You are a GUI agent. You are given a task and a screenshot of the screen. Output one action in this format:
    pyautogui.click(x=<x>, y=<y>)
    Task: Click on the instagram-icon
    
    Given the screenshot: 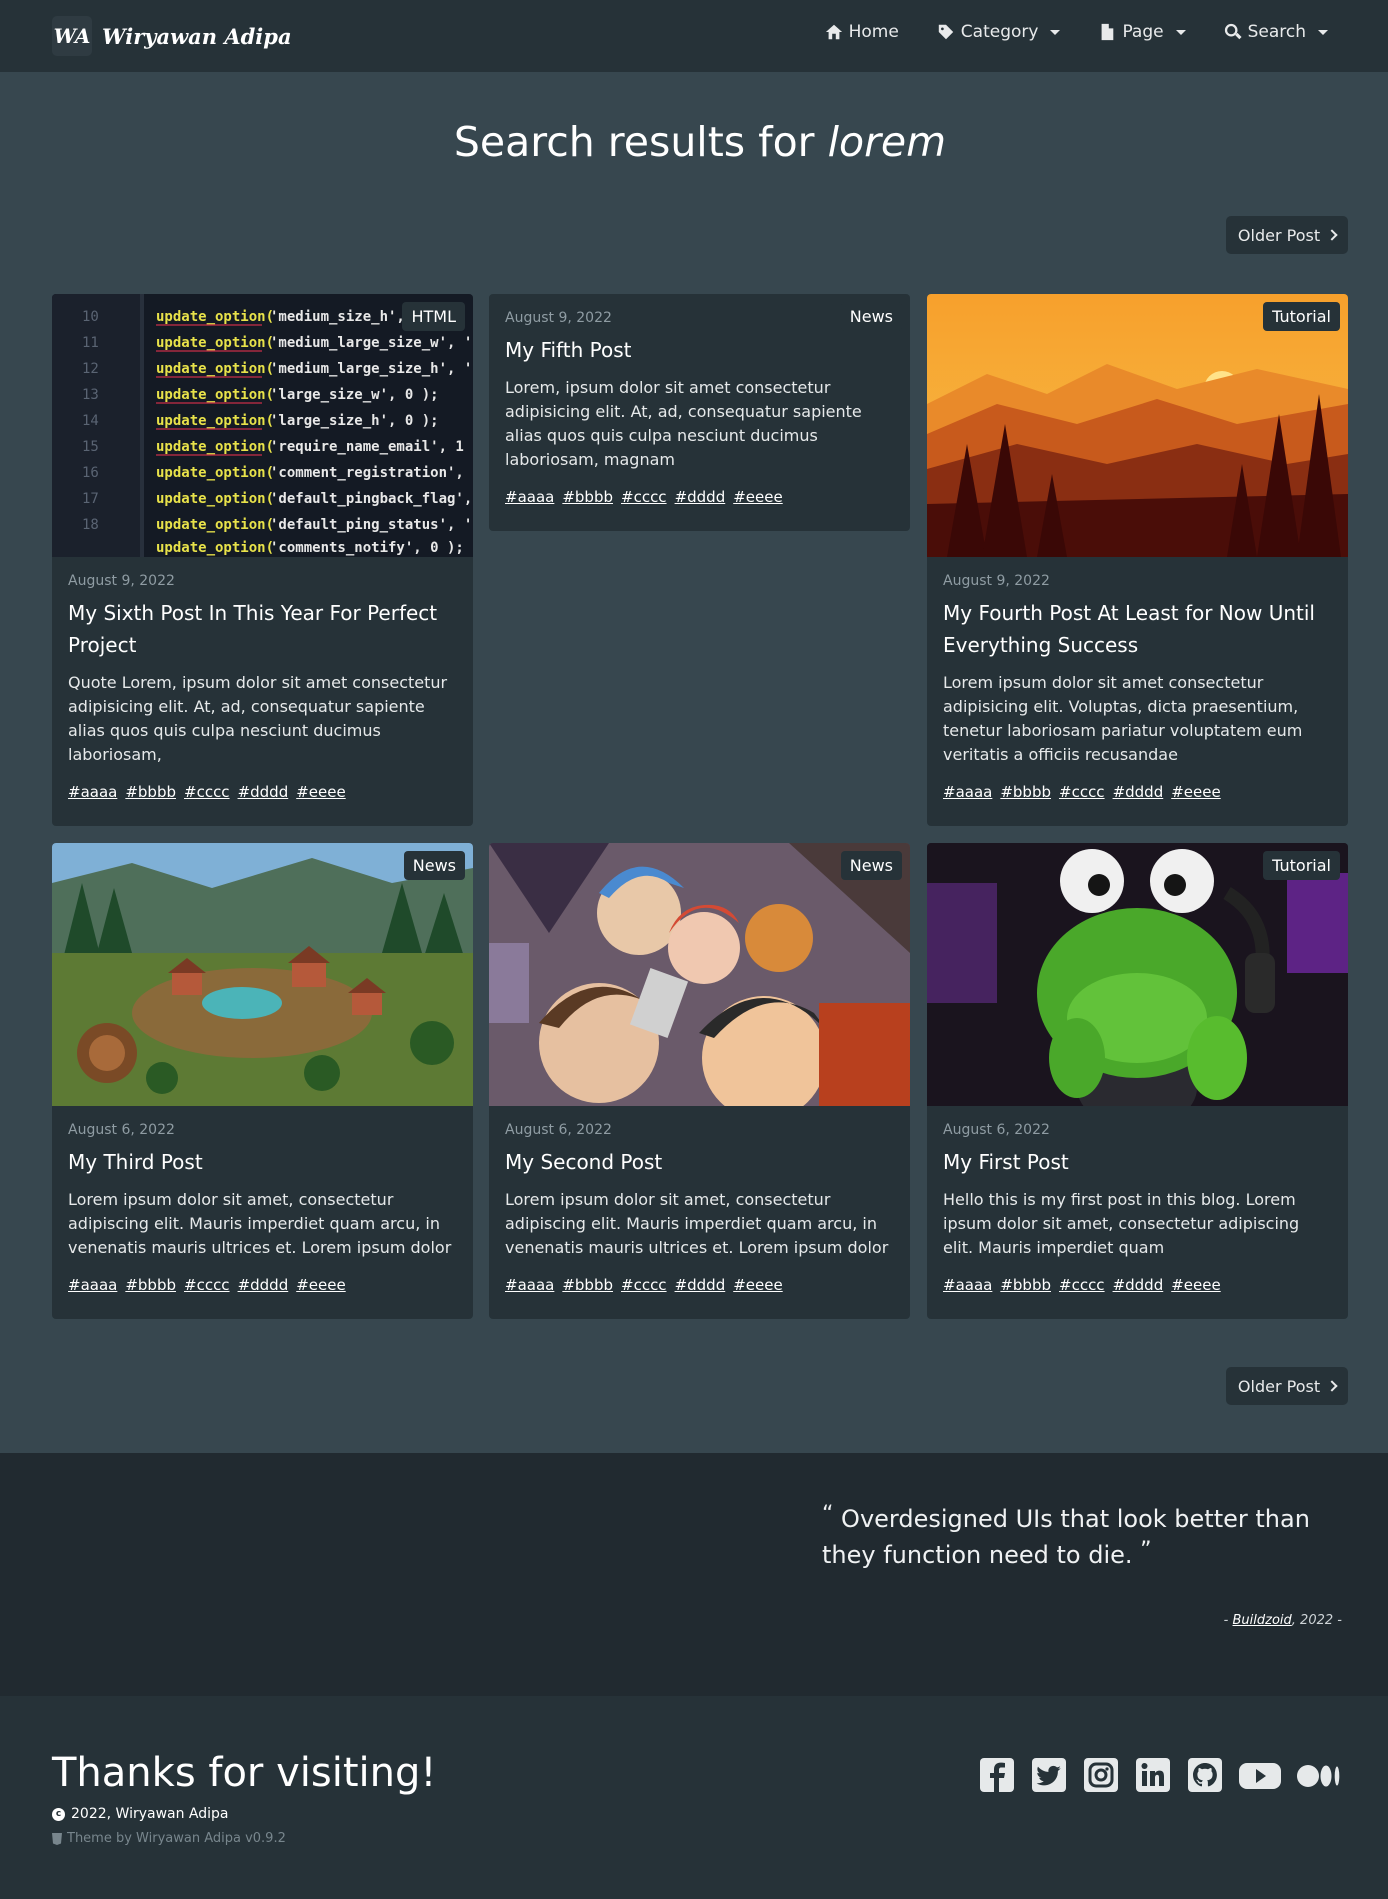 What is the action you would take?
    pyautogui.click(x=1101, y=1775)
    